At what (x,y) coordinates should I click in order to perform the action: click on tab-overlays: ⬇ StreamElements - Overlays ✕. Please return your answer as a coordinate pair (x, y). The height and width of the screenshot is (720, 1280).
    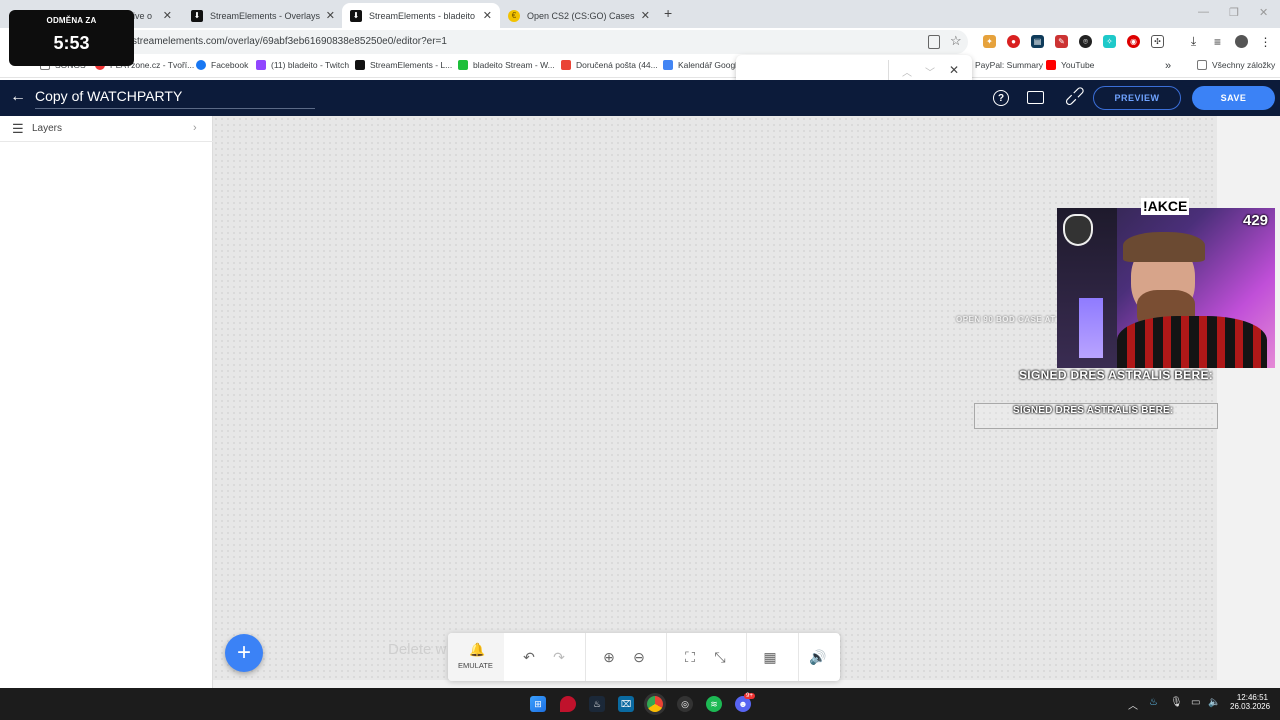
    Looking at the image, I should click on (263, 15).